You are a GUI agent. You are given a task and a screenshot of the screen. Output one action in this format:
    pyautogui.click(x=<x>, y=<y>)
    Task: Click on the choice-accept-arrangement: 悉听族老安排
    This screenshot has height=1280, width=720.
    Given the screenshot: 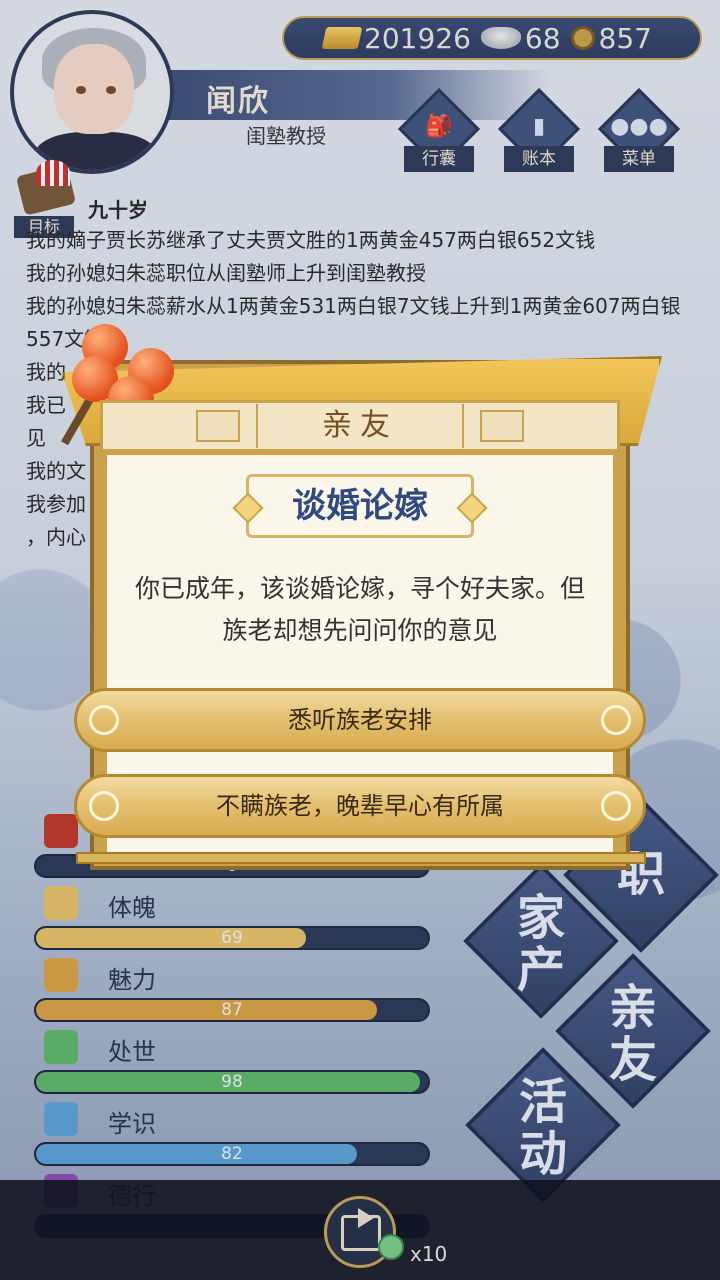 What is the action you would take?
    pyautogui.click(x=360, y=720)
    